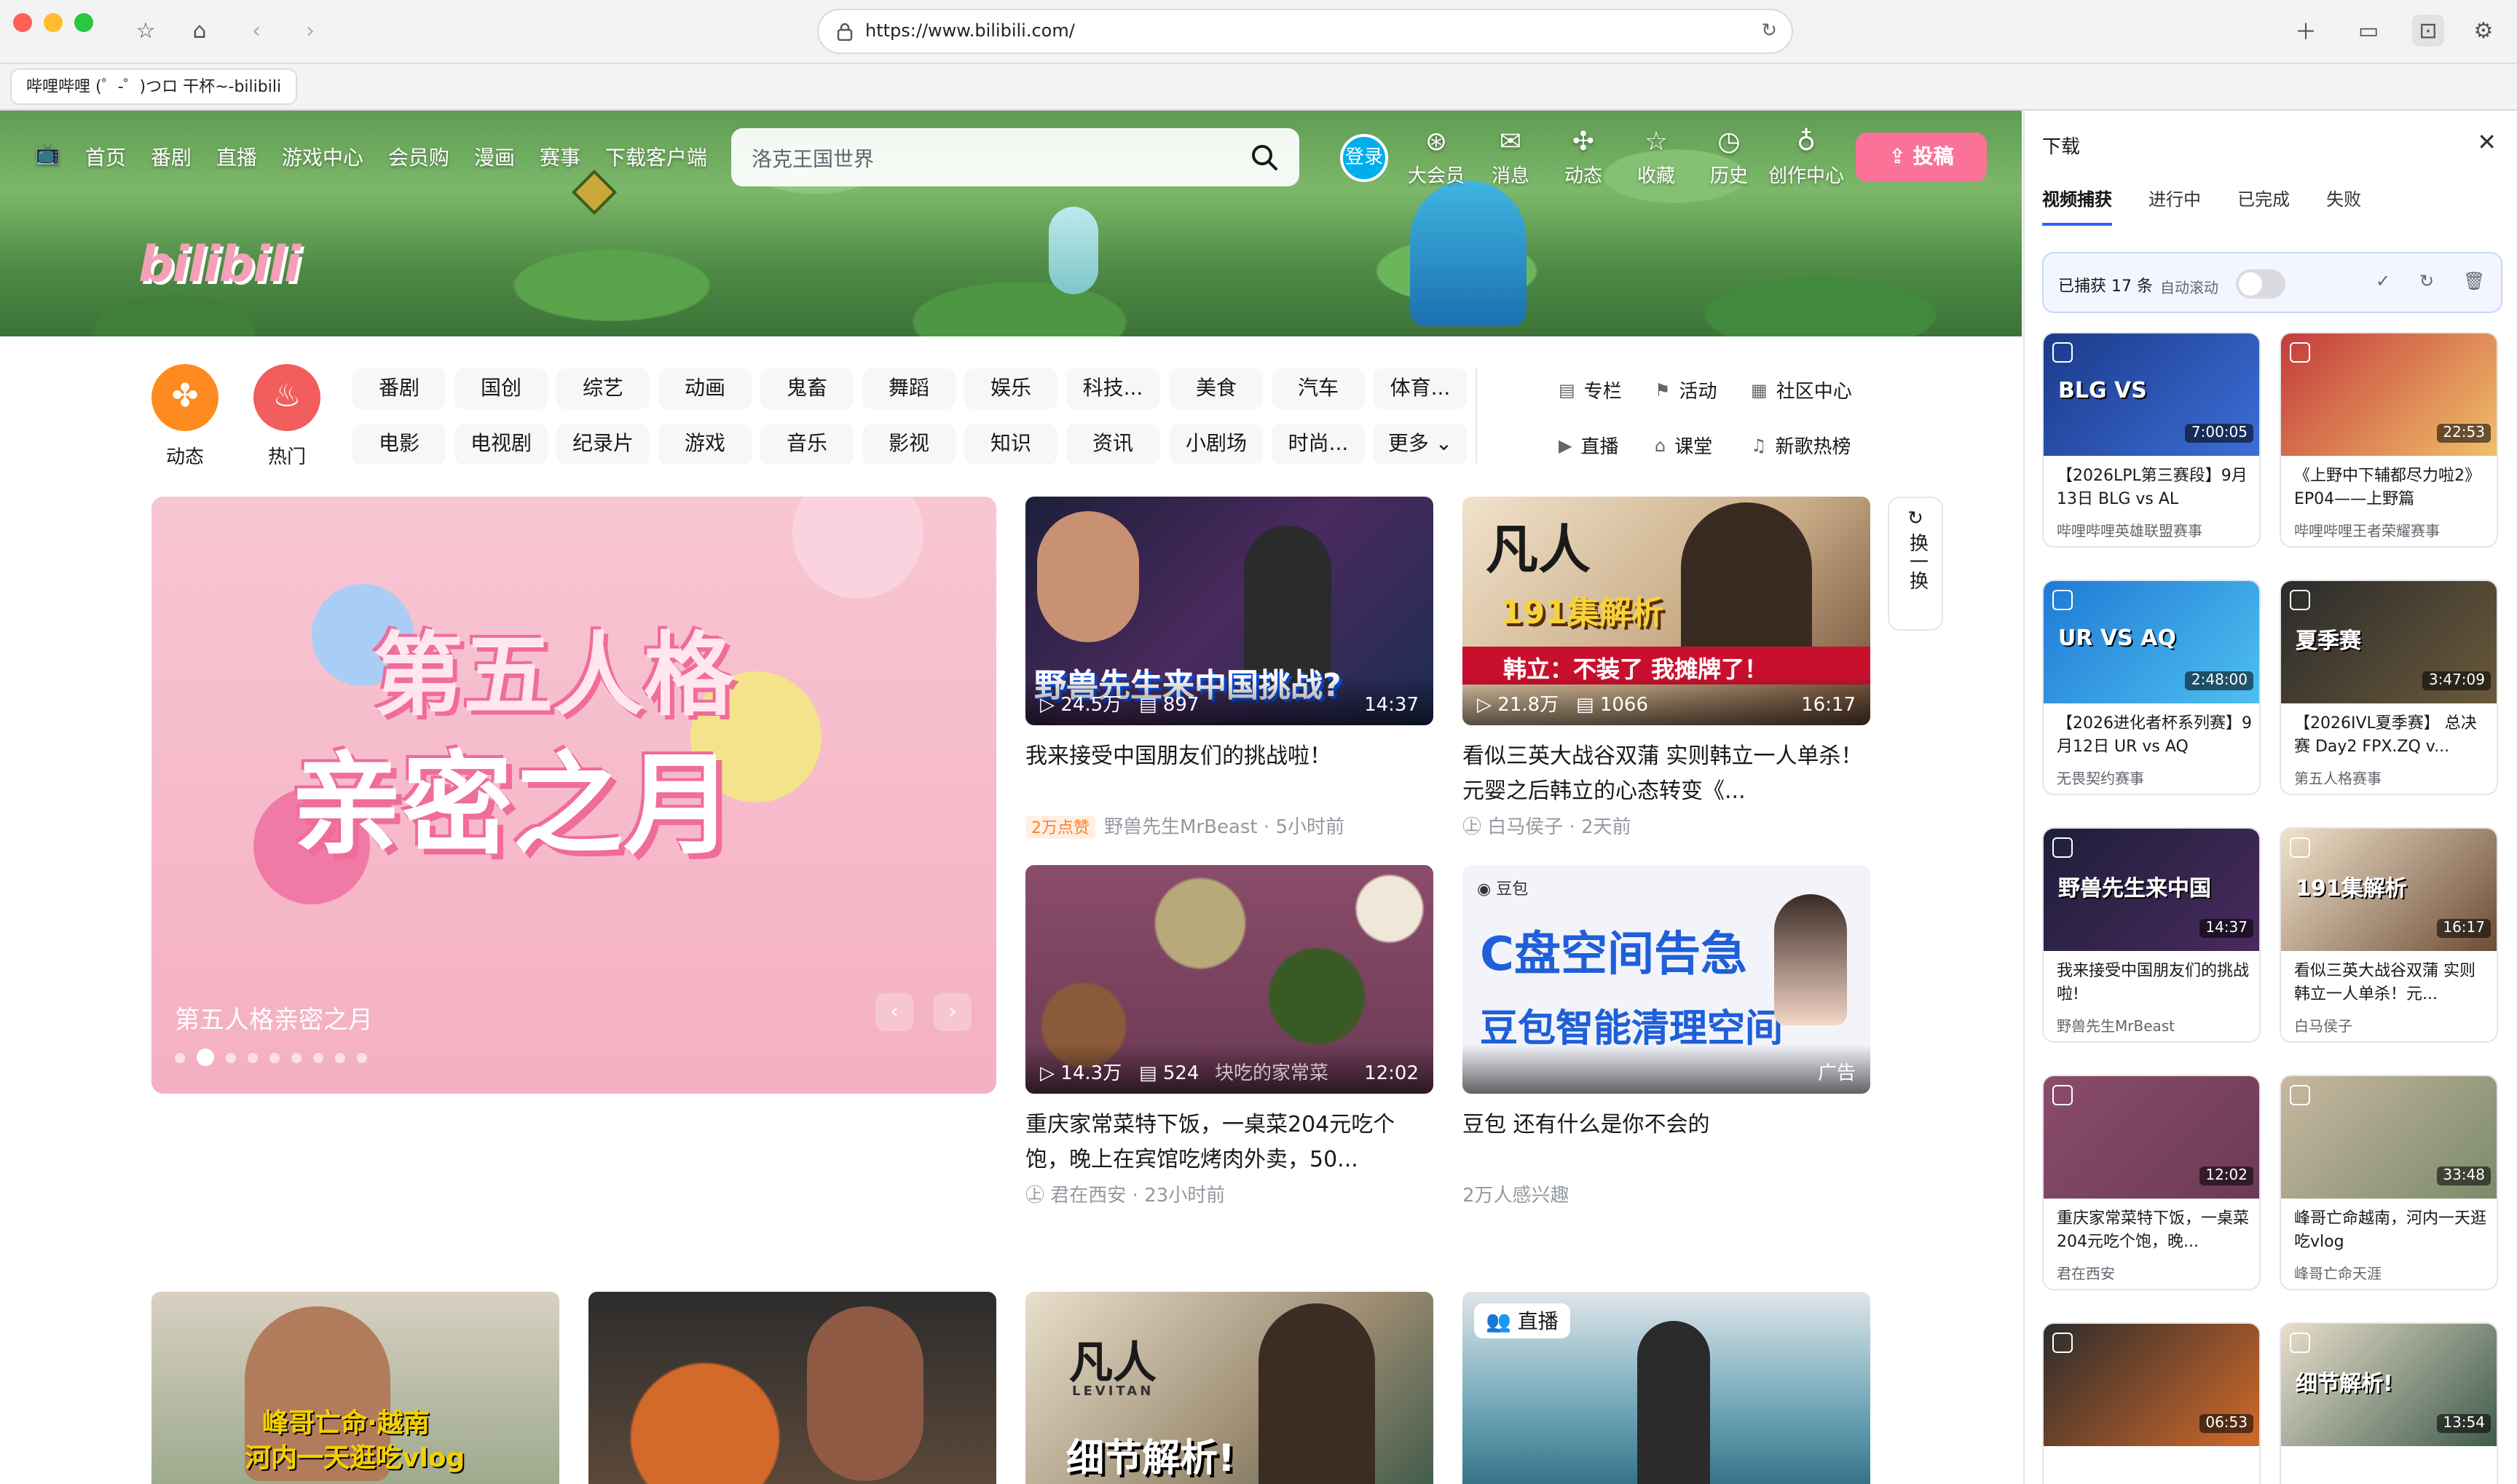 Image resolution: width=2517 pixels, height=1484 pixels. Describe the element at coordinates (2151, 1403) in the screenshot. I see `captured-video-item: 06:53` at that location.